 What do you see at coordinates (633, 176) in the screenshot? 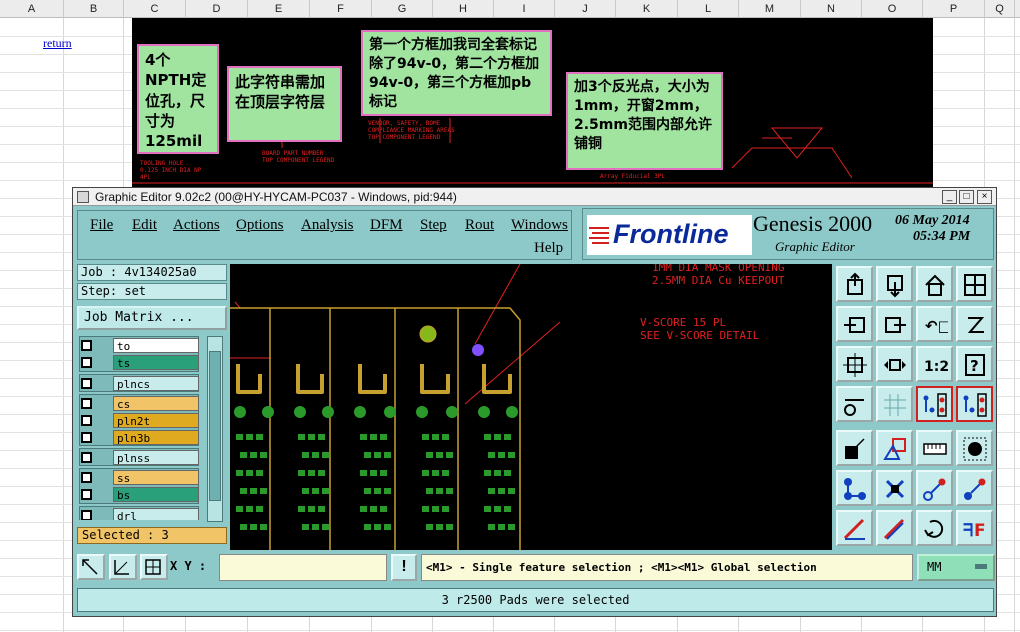
I see `array-fiducial-label: Array Fiducial 3PL` at bounding box center [633, 176].